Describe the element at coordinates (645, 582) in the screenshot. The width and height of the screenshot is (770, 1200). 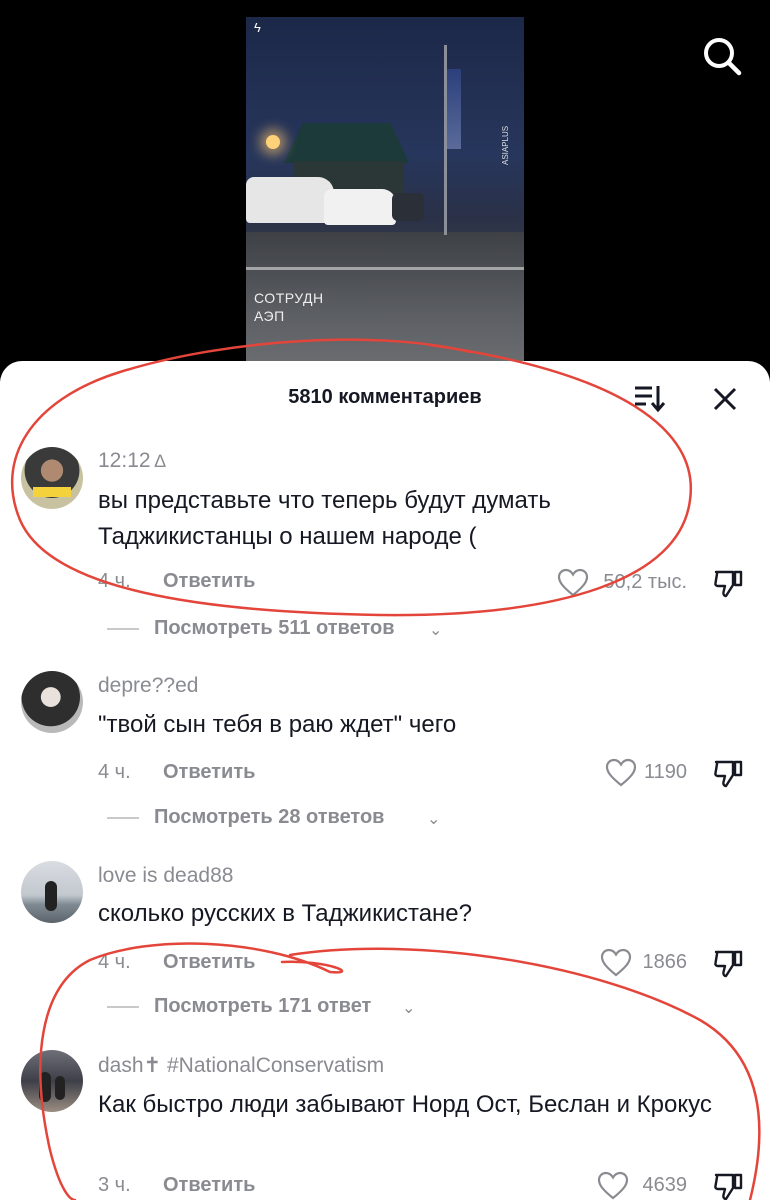
I see `like-count: 50,2 тыс.` at that location.